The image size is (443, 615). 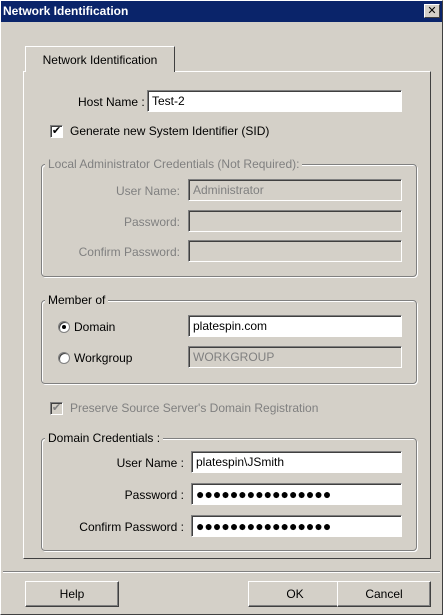 I want to click on close-icon: ✕, so click(x=432, y=11).